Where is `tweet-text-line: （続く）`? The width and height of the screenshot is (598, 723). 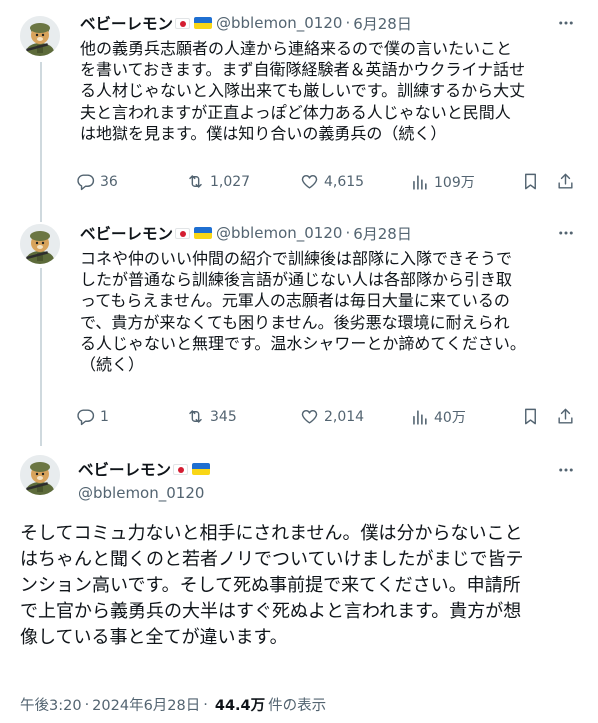
tweet-text-line: （続く） is located at coordinates (112, 365).